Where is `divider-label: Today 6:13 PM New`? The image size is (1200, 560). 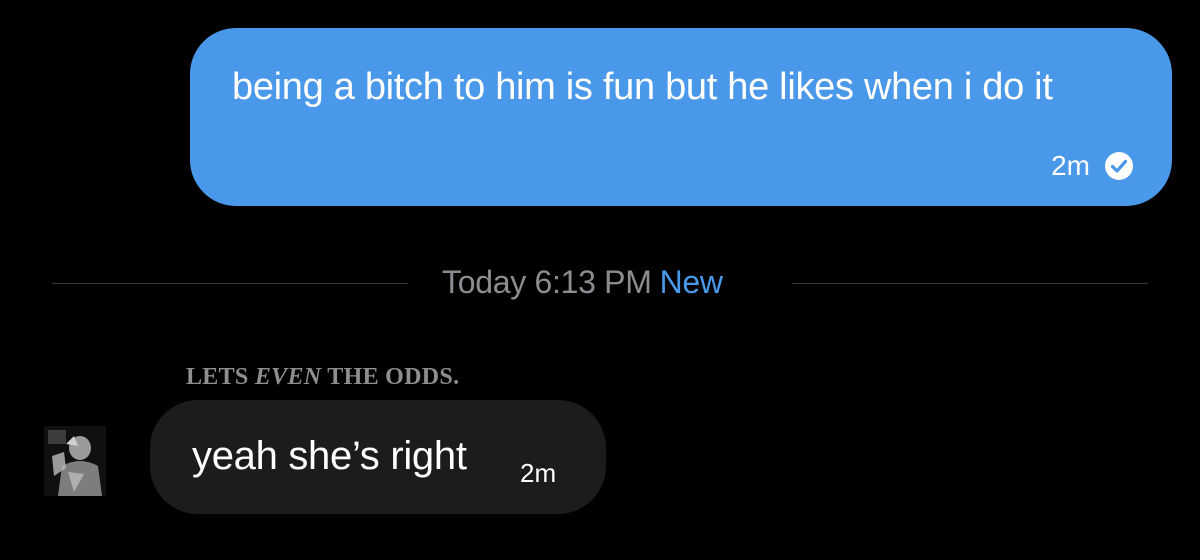
divider-label: Today 6:13 PM New is located at coordinates (582, 282).